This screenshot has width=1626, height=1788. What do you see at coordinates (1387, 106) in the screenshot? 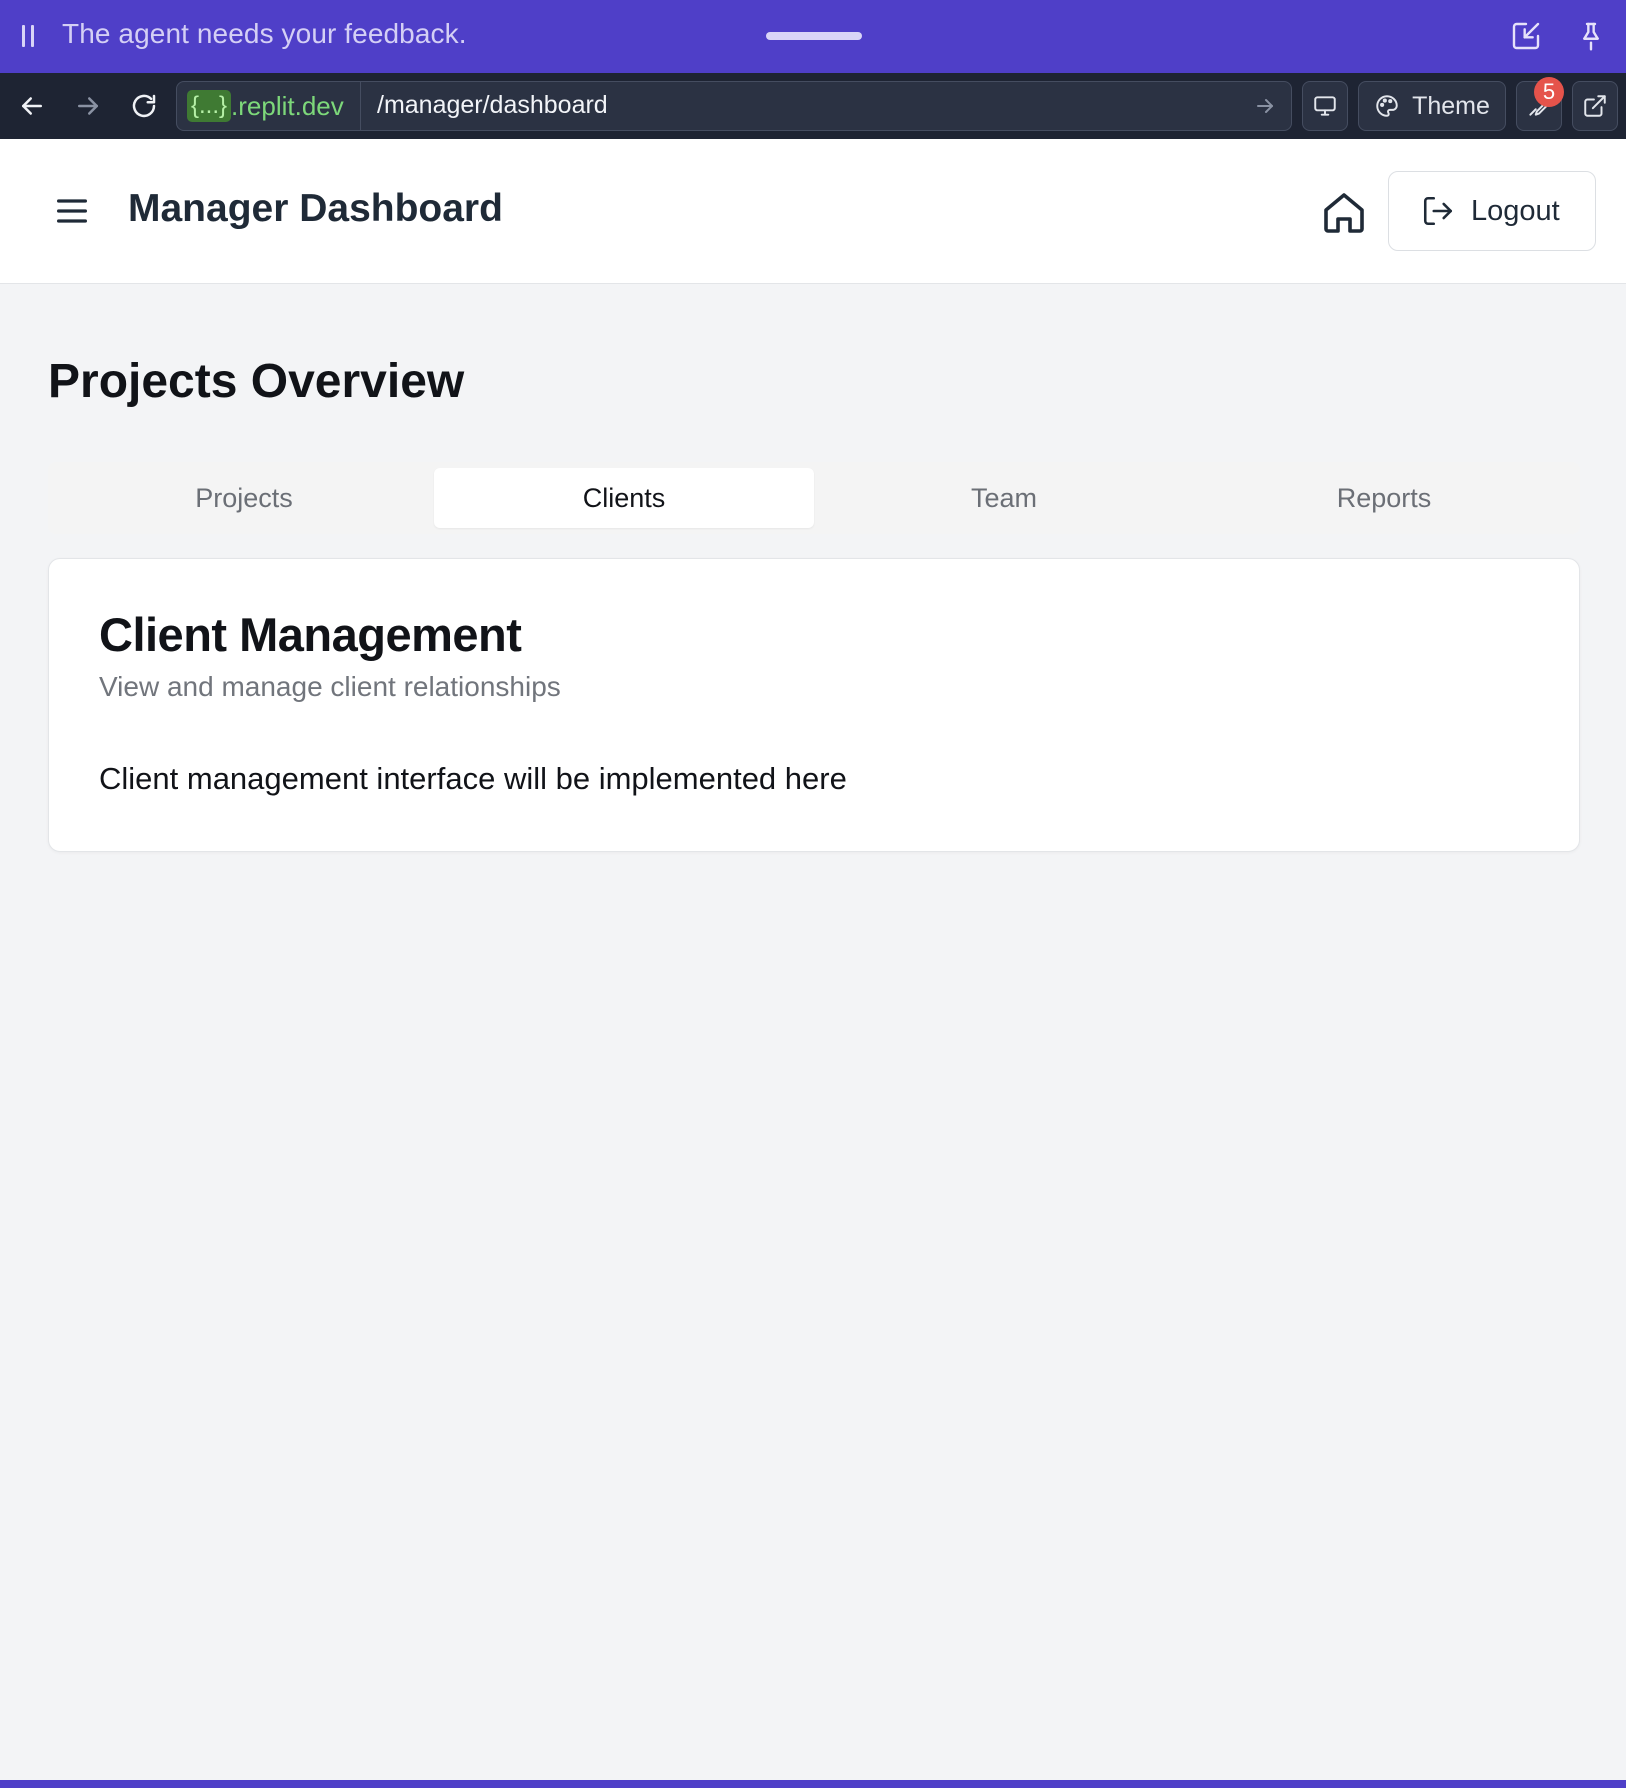
I see `palette-icon` at bounding box center [1387, 106].